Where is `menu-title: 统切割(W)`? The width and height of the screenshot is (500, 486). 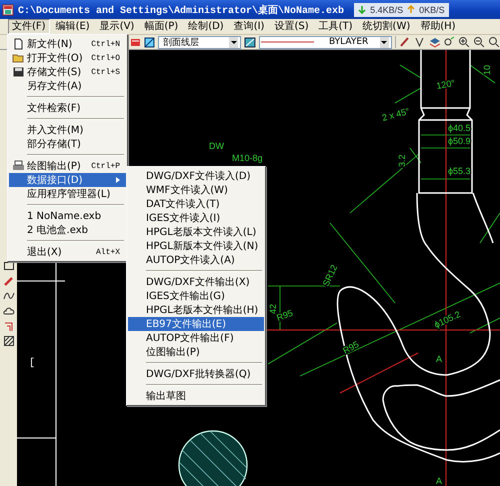 menu-title: 统切割(W) is located at coordinates (386, 26).